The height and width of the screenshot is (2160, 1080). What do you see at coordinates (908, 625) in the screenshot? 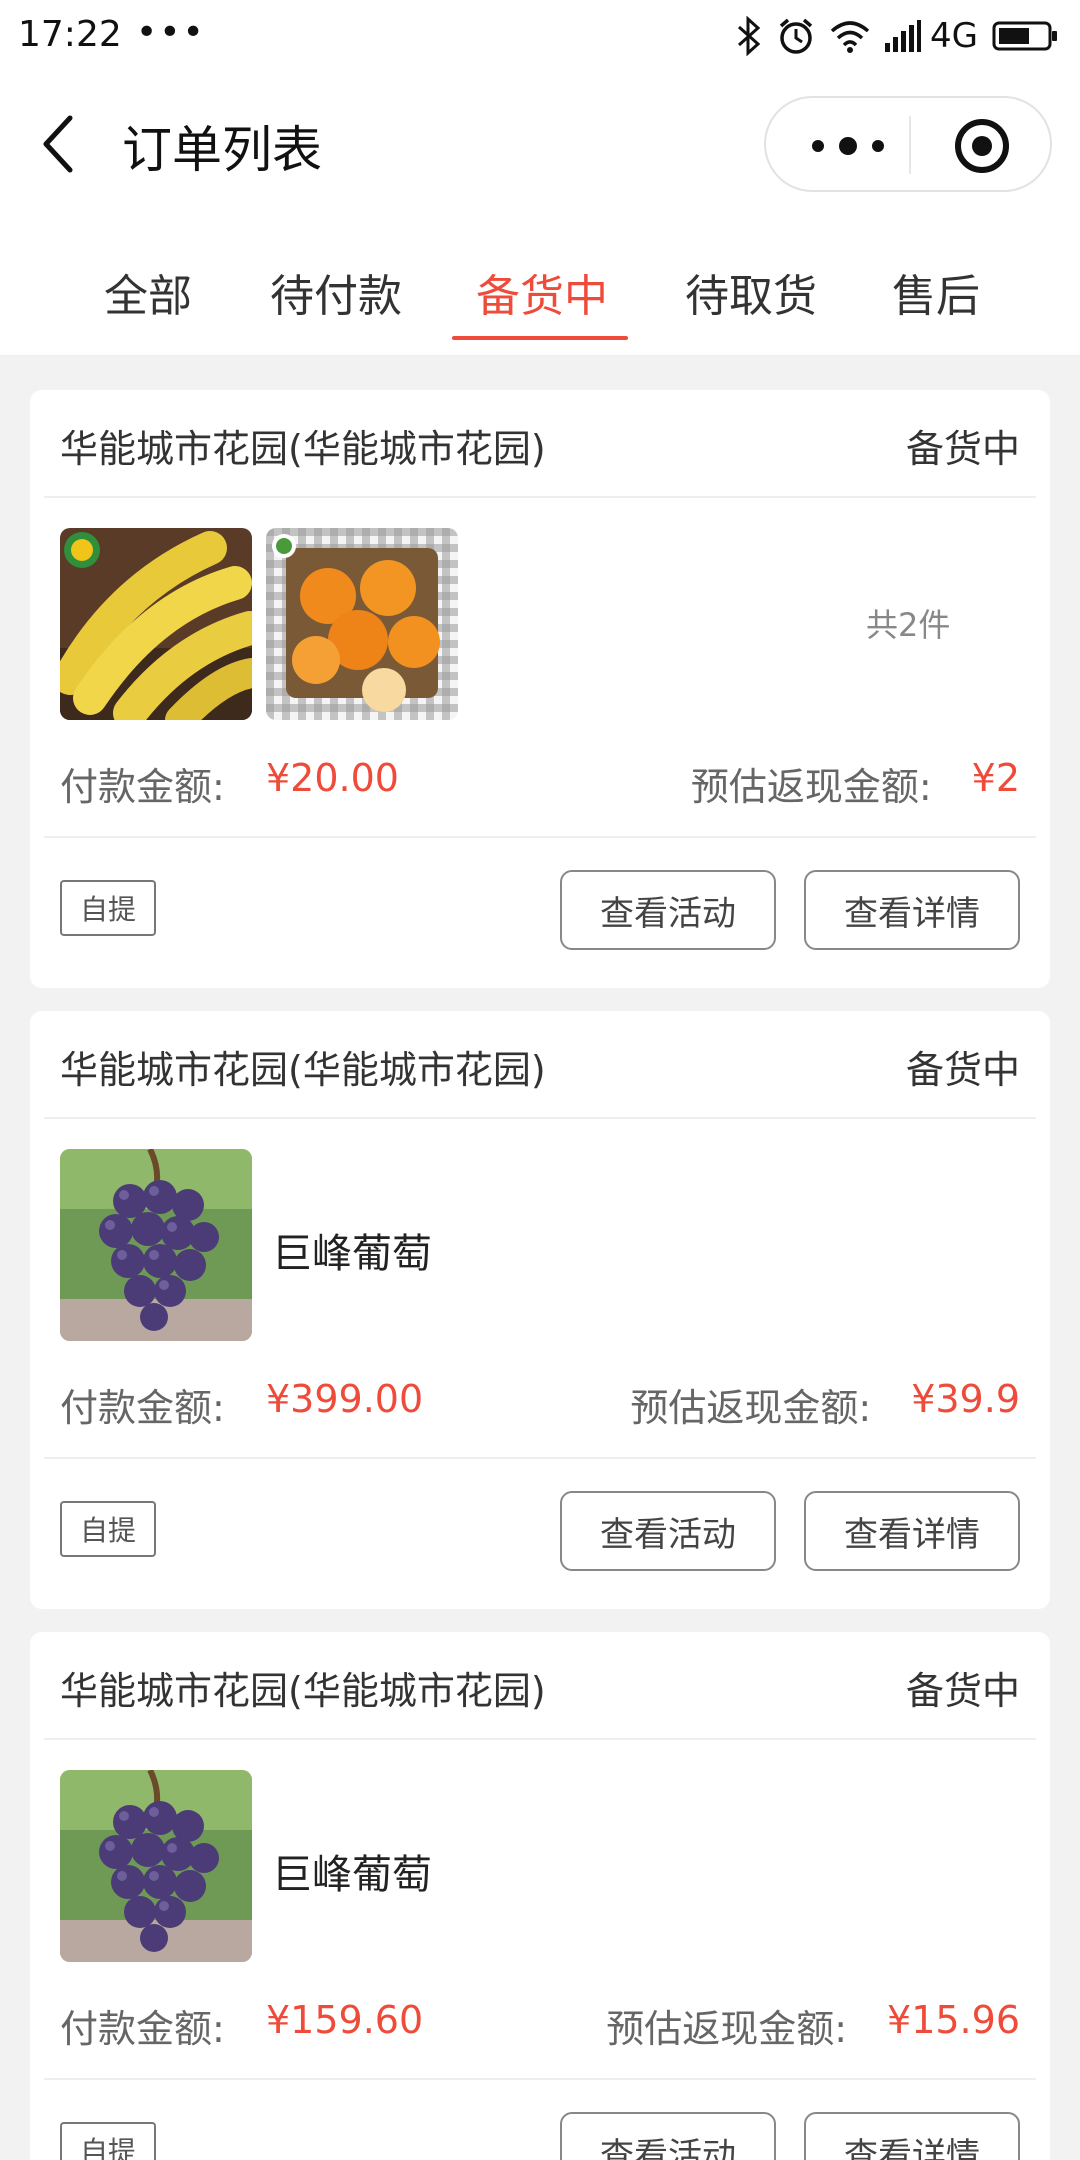
I see `item-count: 共2件` at bounding box center [908, 625].